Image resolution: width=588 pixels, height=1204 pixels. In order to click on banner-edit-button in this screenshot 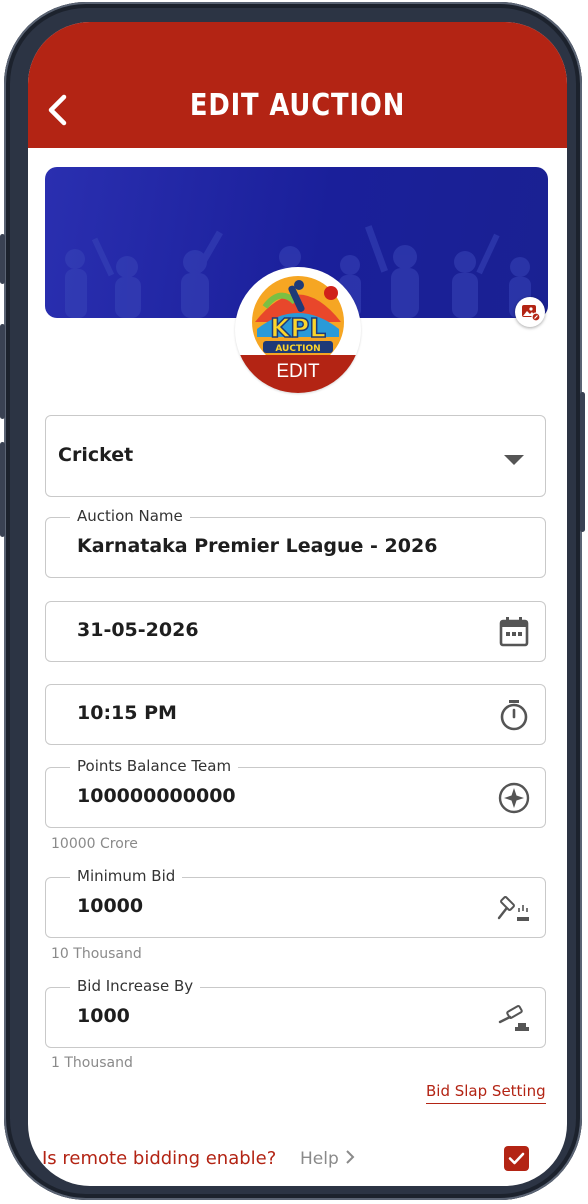, I will do `click(530, 312)`.